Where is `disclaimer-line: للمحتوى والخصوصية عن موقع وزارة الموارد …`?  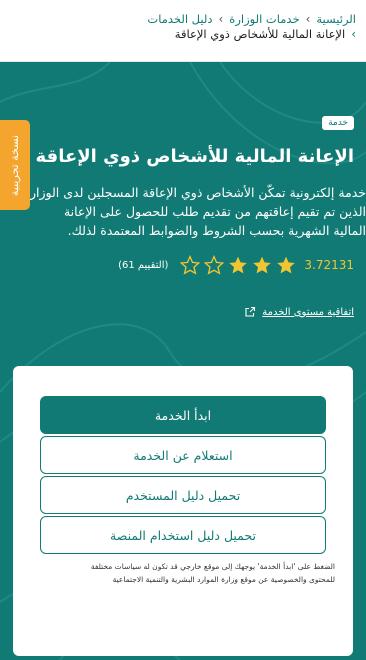
disclaimer-line: للمحتوى والخصوصية عن موقع وزارة الموارد … is located at coordinates (223, 579).